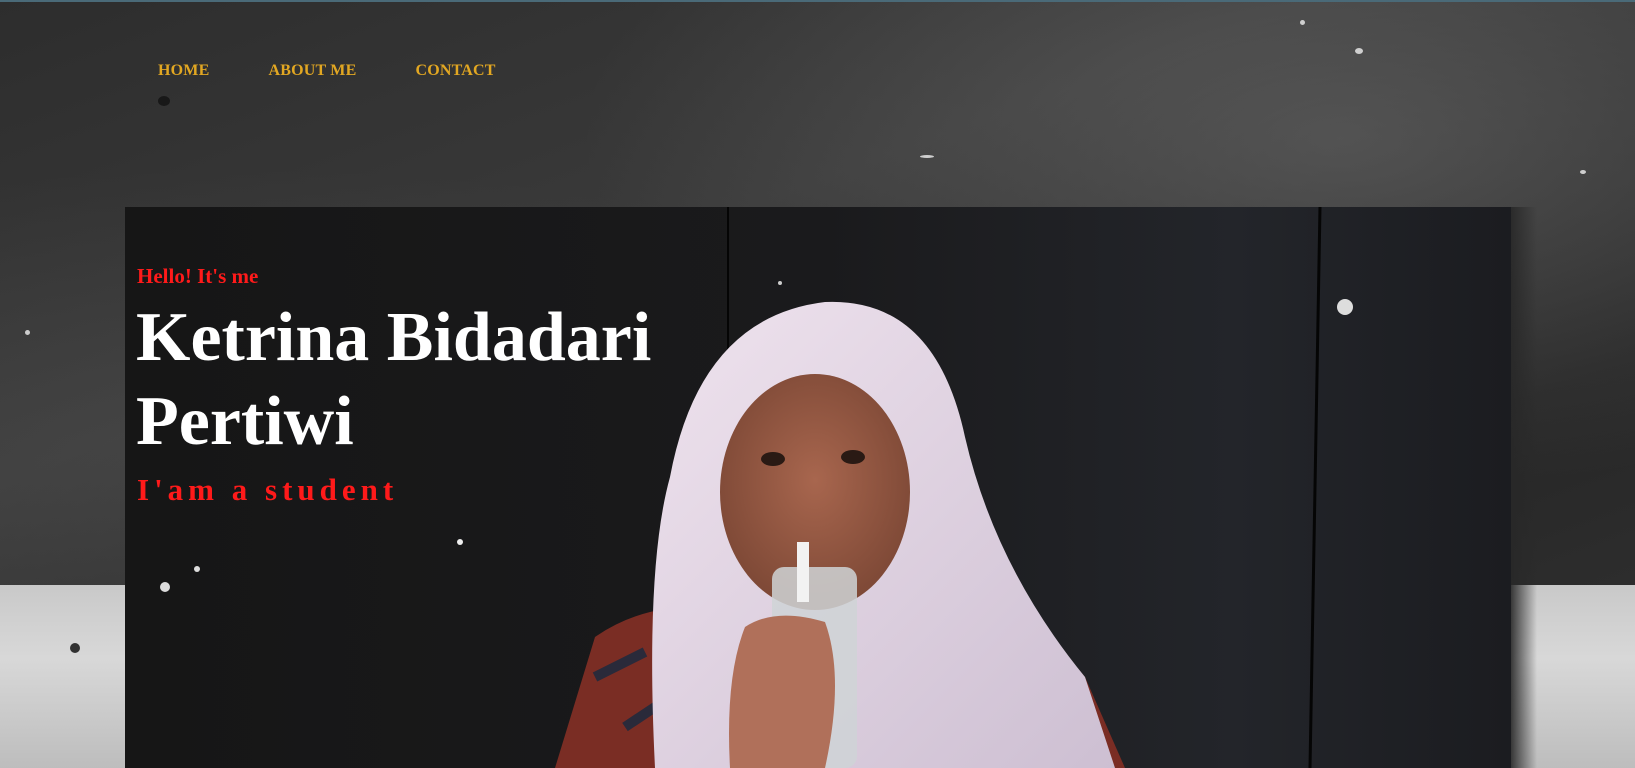  What do you see at coordinates (312, 71) in the screenshot?
I see `nav-link-about-me: ABOUT ME` at bounding box center [312, 71].